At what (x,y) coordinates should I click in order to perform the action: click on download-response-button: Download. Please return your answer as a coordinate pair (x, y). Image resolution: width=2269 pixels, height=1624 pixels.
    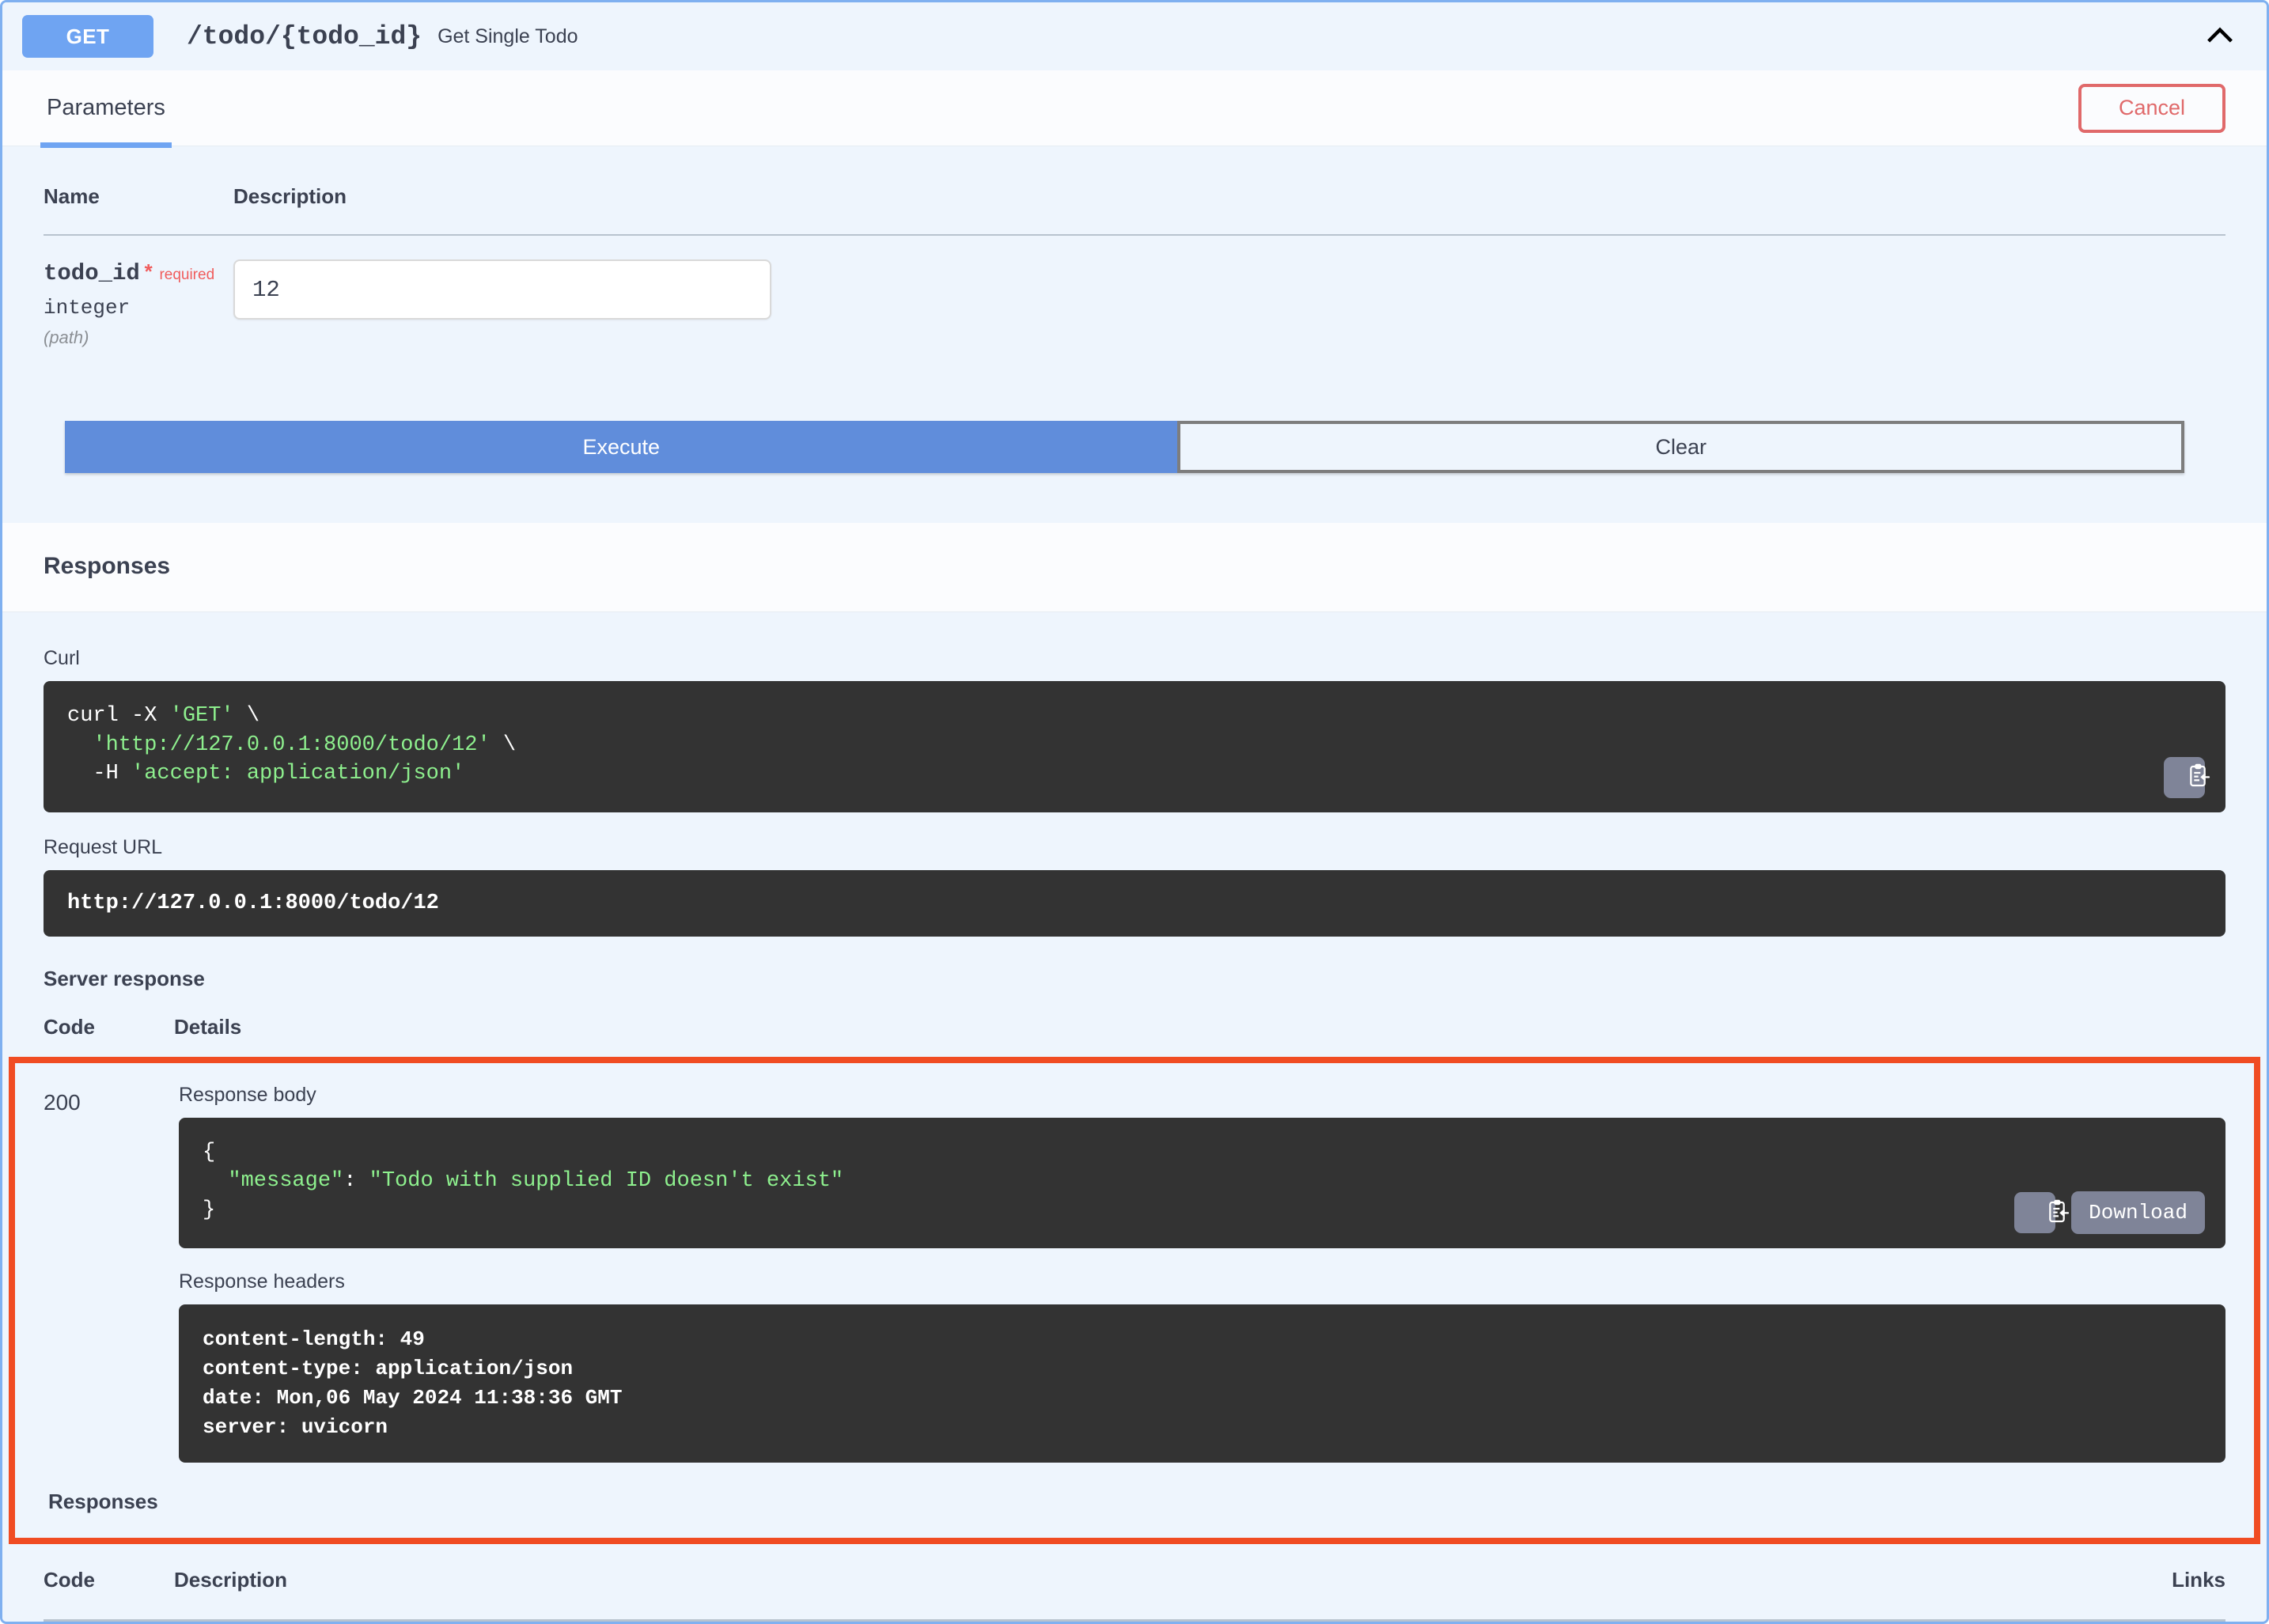
    Looking at the image, I should click on (2138, 1213).